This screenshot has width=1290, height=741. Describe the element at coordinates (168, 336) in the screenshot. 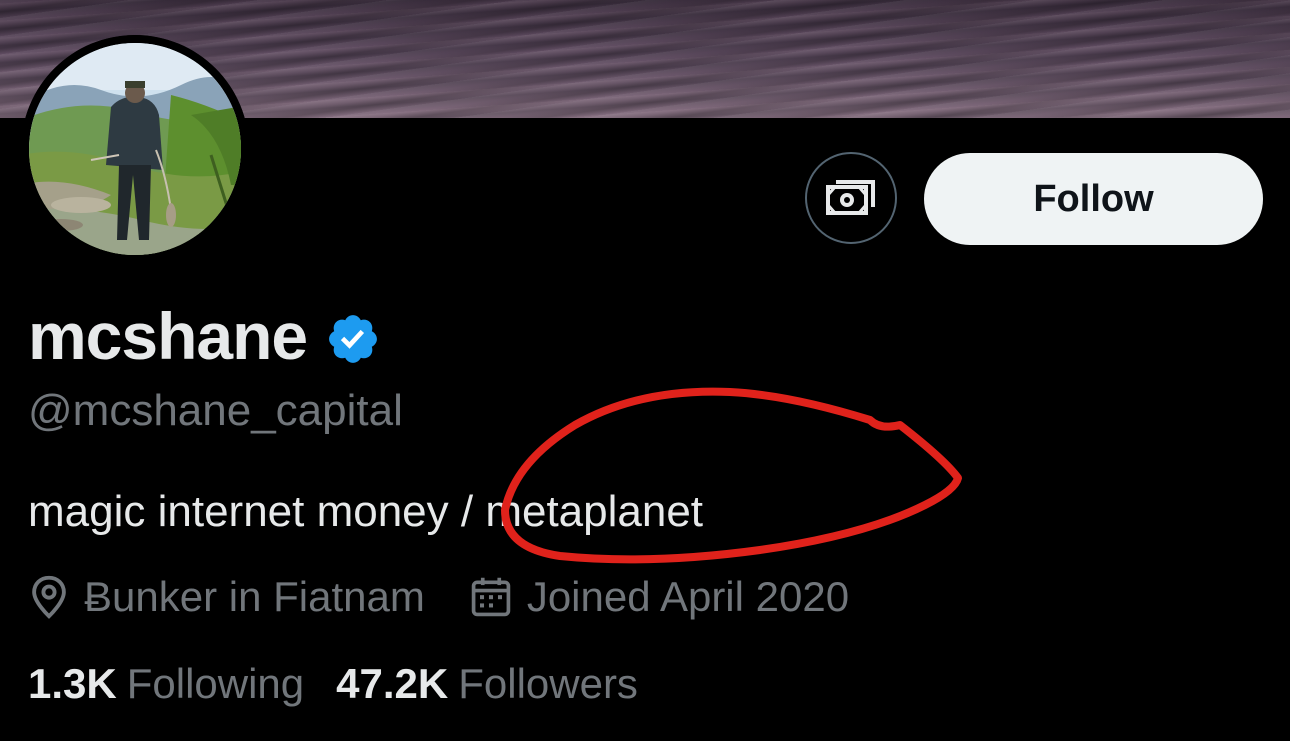

I see `display-name: mcshane` at that location.